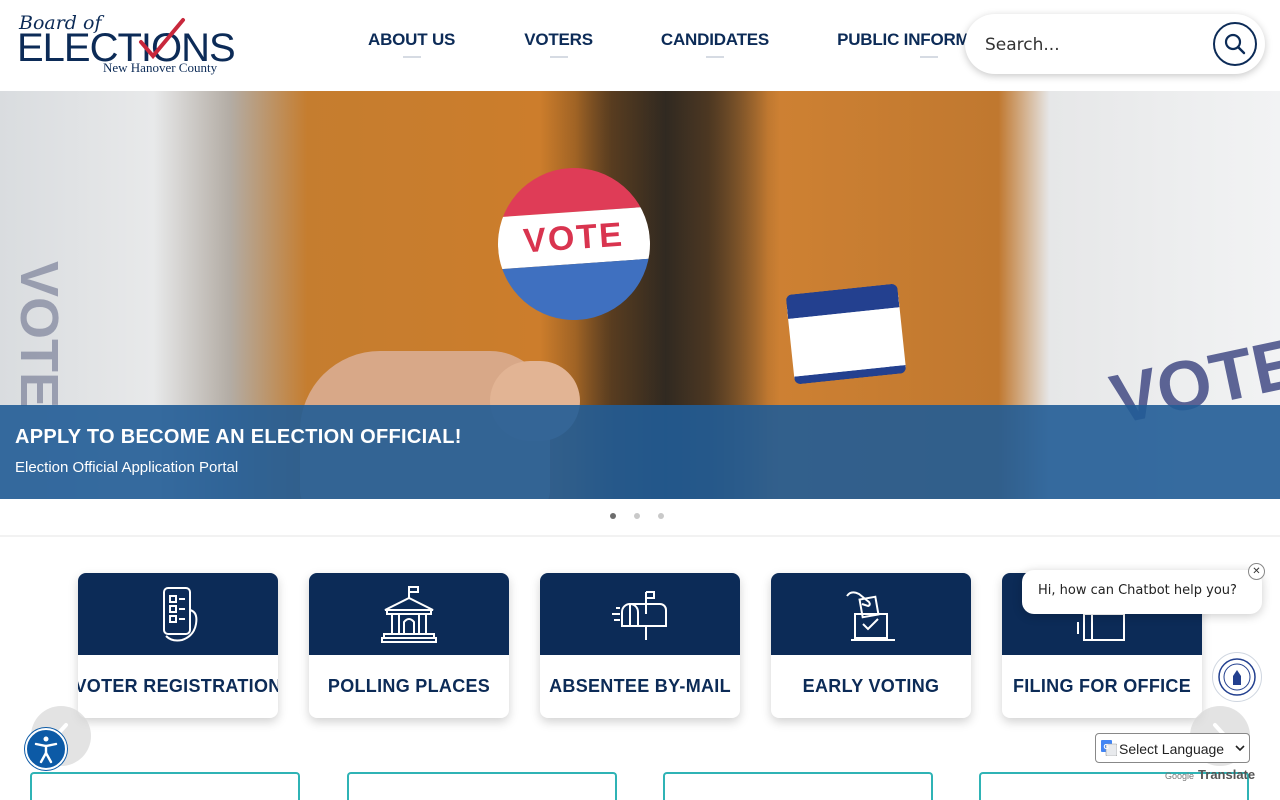  What do you see at coordinates (39, 335) in the screenshot?
I see `hero-background-sign: VOTE` at bounding box center [39, 335].